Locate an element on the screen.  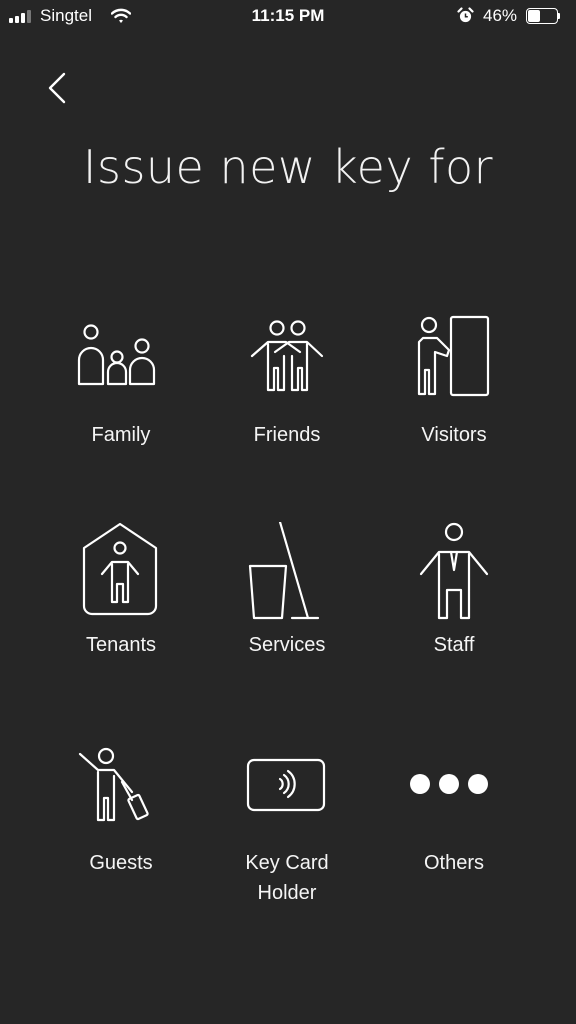
option-label: Visitors is located at coordinates (454, 435).